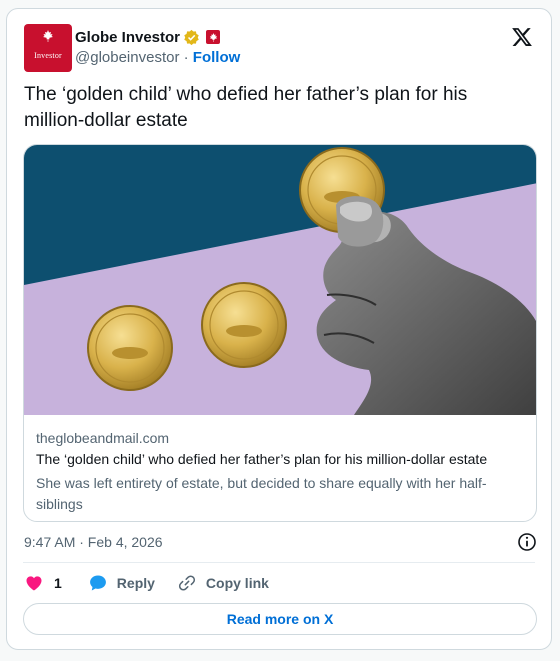 Image resolution: width=560 pixels, height=661 pixels. What do you see at coordinates (237, 583) in the screenshot?
I see `copy-link-label: Copy link` at bounding box center [237, 583].